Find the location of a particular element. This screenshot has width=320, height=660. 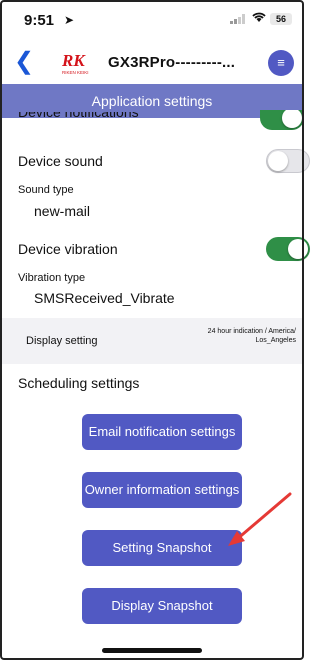

sound-type-label: Sound type is located at coordinates (46, 190).